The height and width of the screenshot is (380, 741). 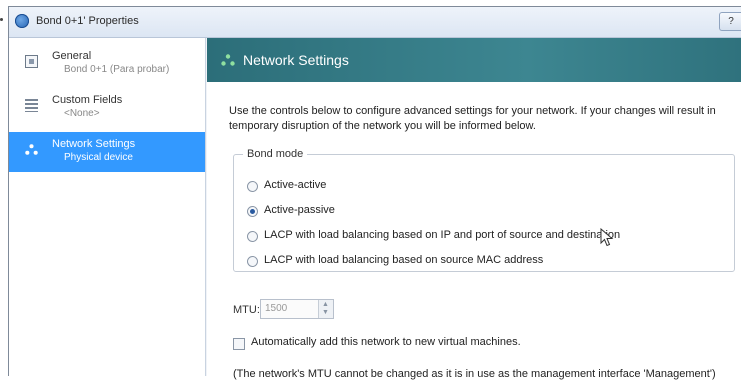 What do you see at coordinates (98, 157) in the screenshot?
I see `sidebar-item-sublabel: Physical device` at bounding box center [98, 157].